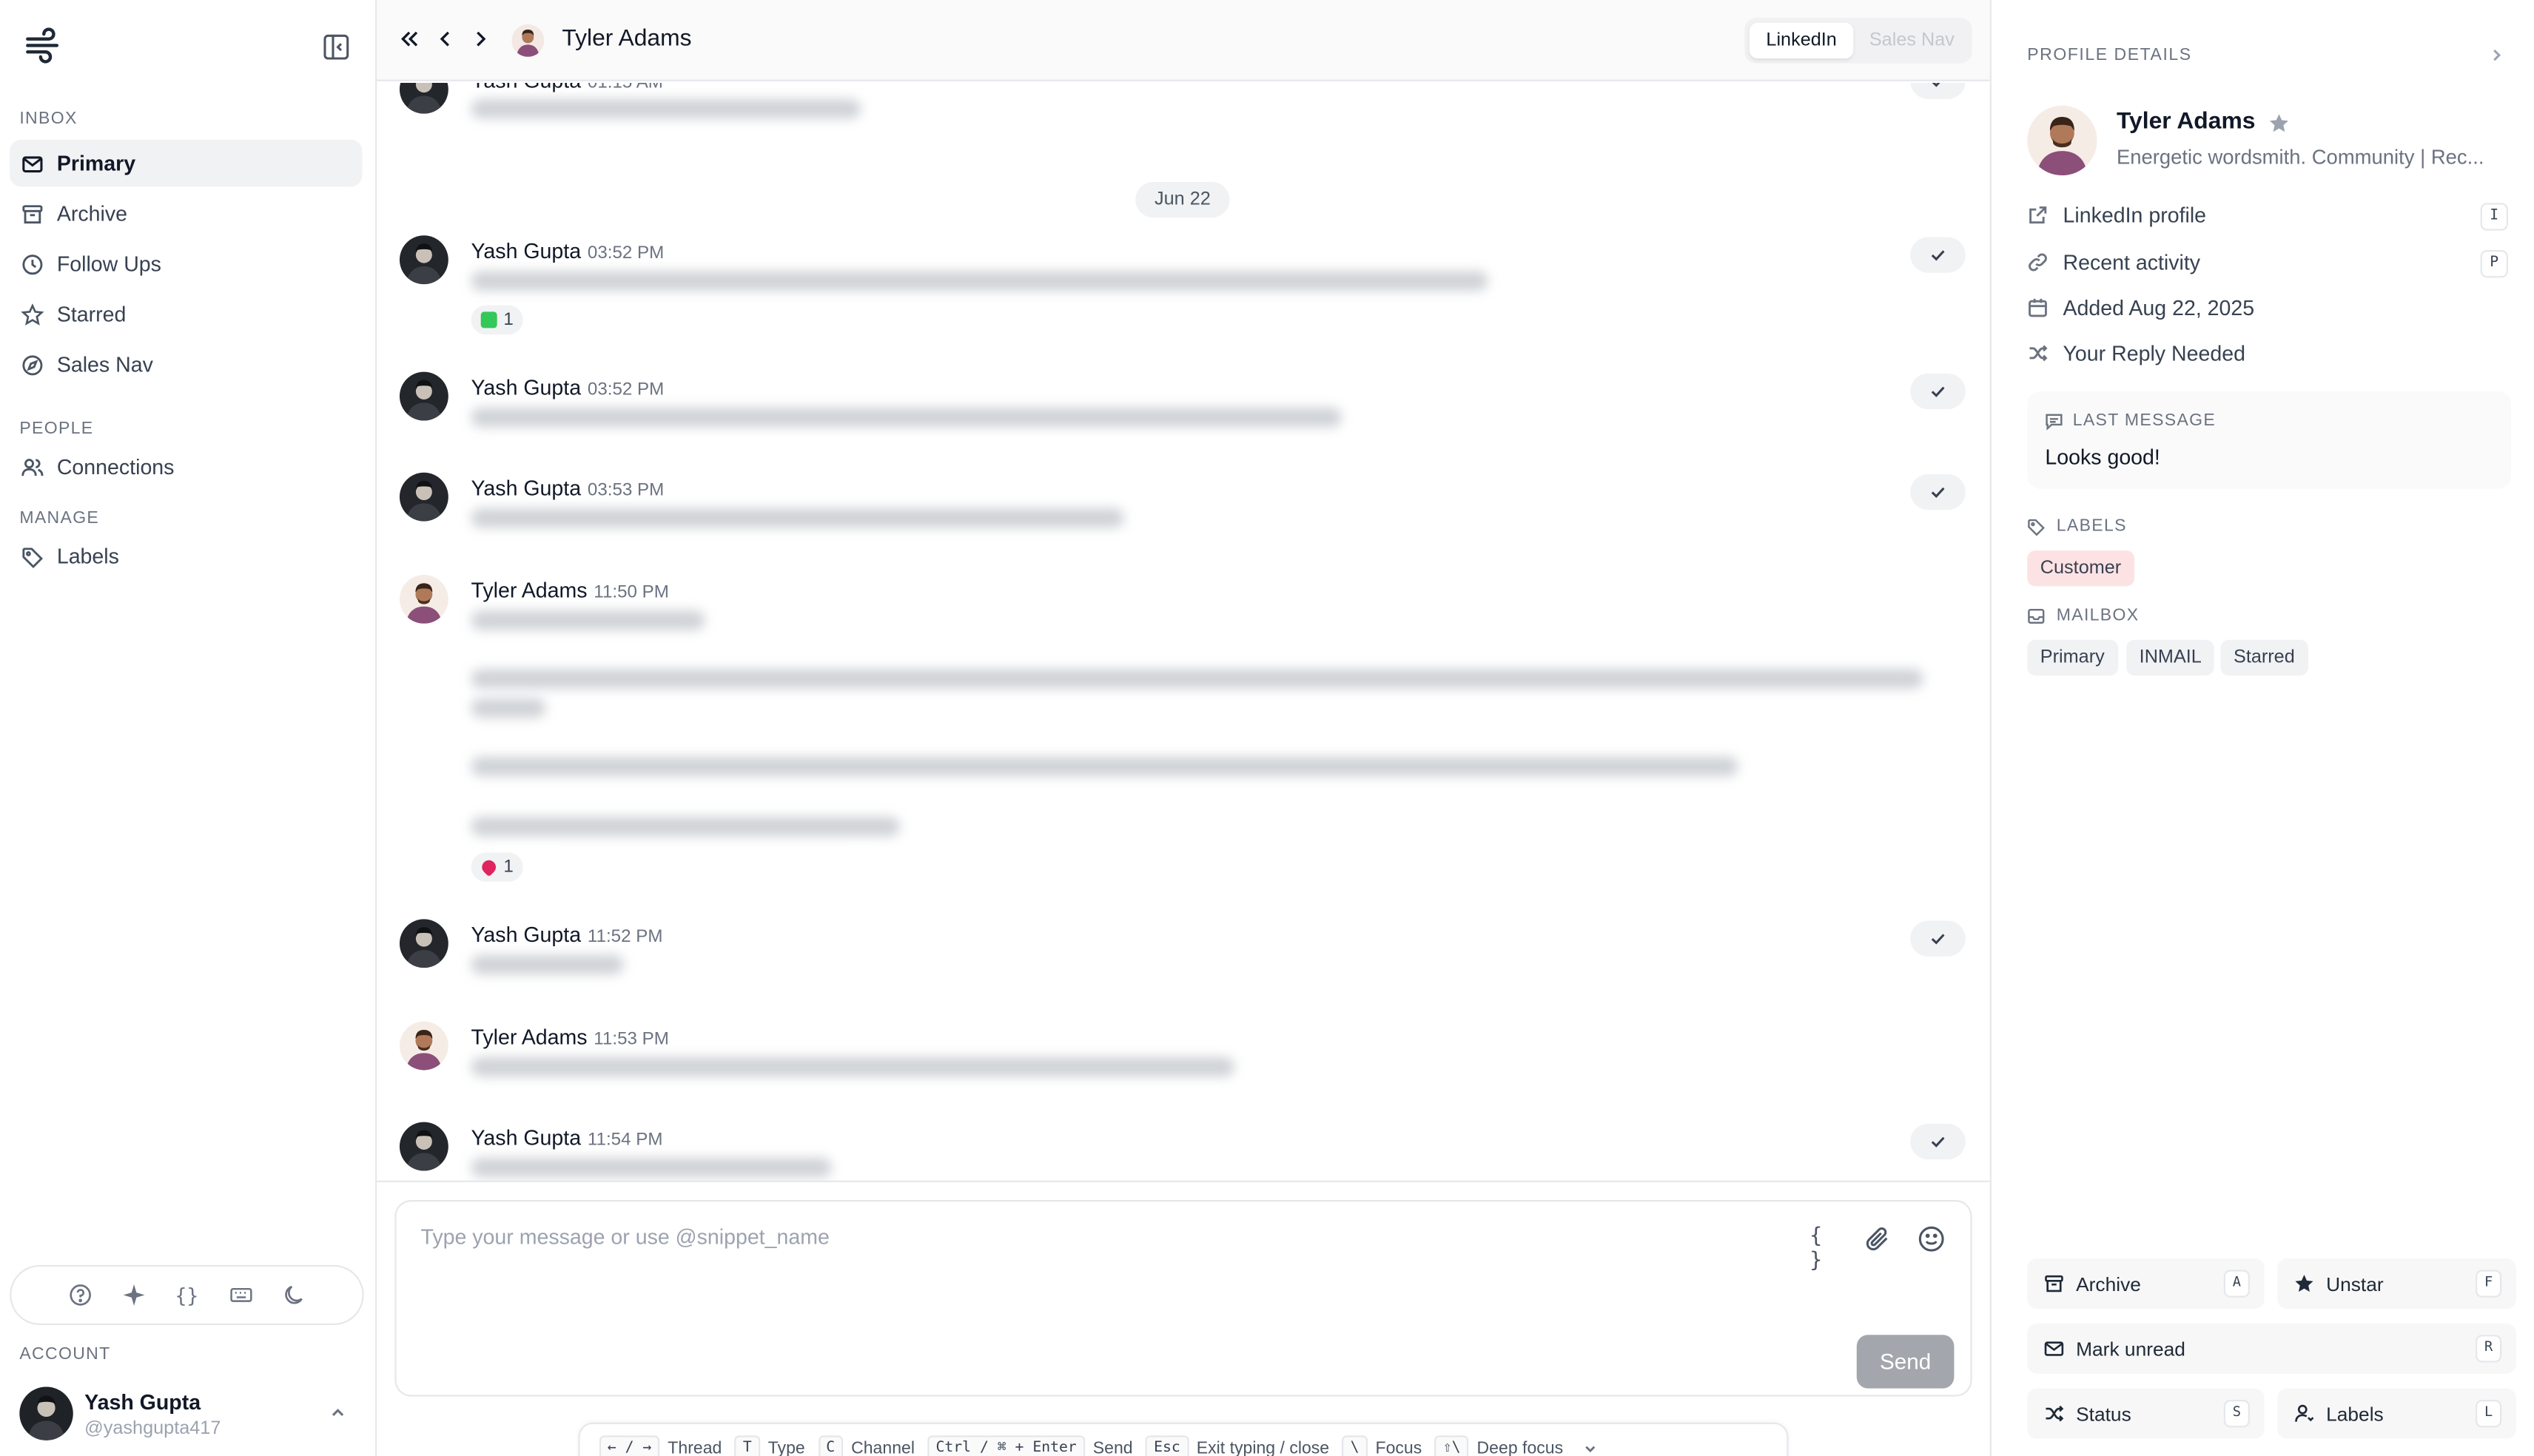 The width and height of the screenshot is (2534, 1456). Describe the element at coordinates (2130, 1349) in the screenshot. I see `action-label: Mark unread` at that location.